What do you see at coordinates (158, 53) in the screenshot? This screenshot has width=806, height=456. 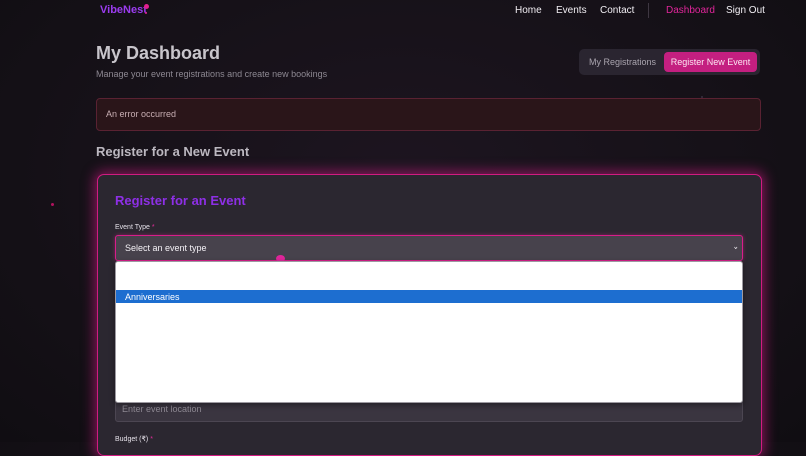 I see `page-title: My Dashboard` at bounding box center [158, 53].